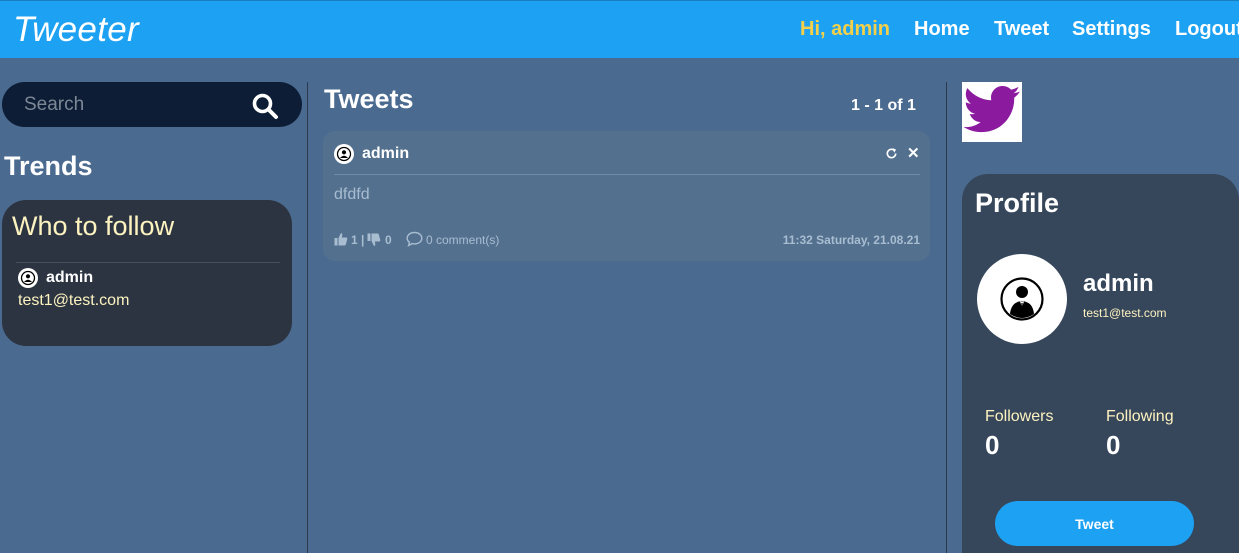  I want to click on followers-count: 0, so click(992, 445).